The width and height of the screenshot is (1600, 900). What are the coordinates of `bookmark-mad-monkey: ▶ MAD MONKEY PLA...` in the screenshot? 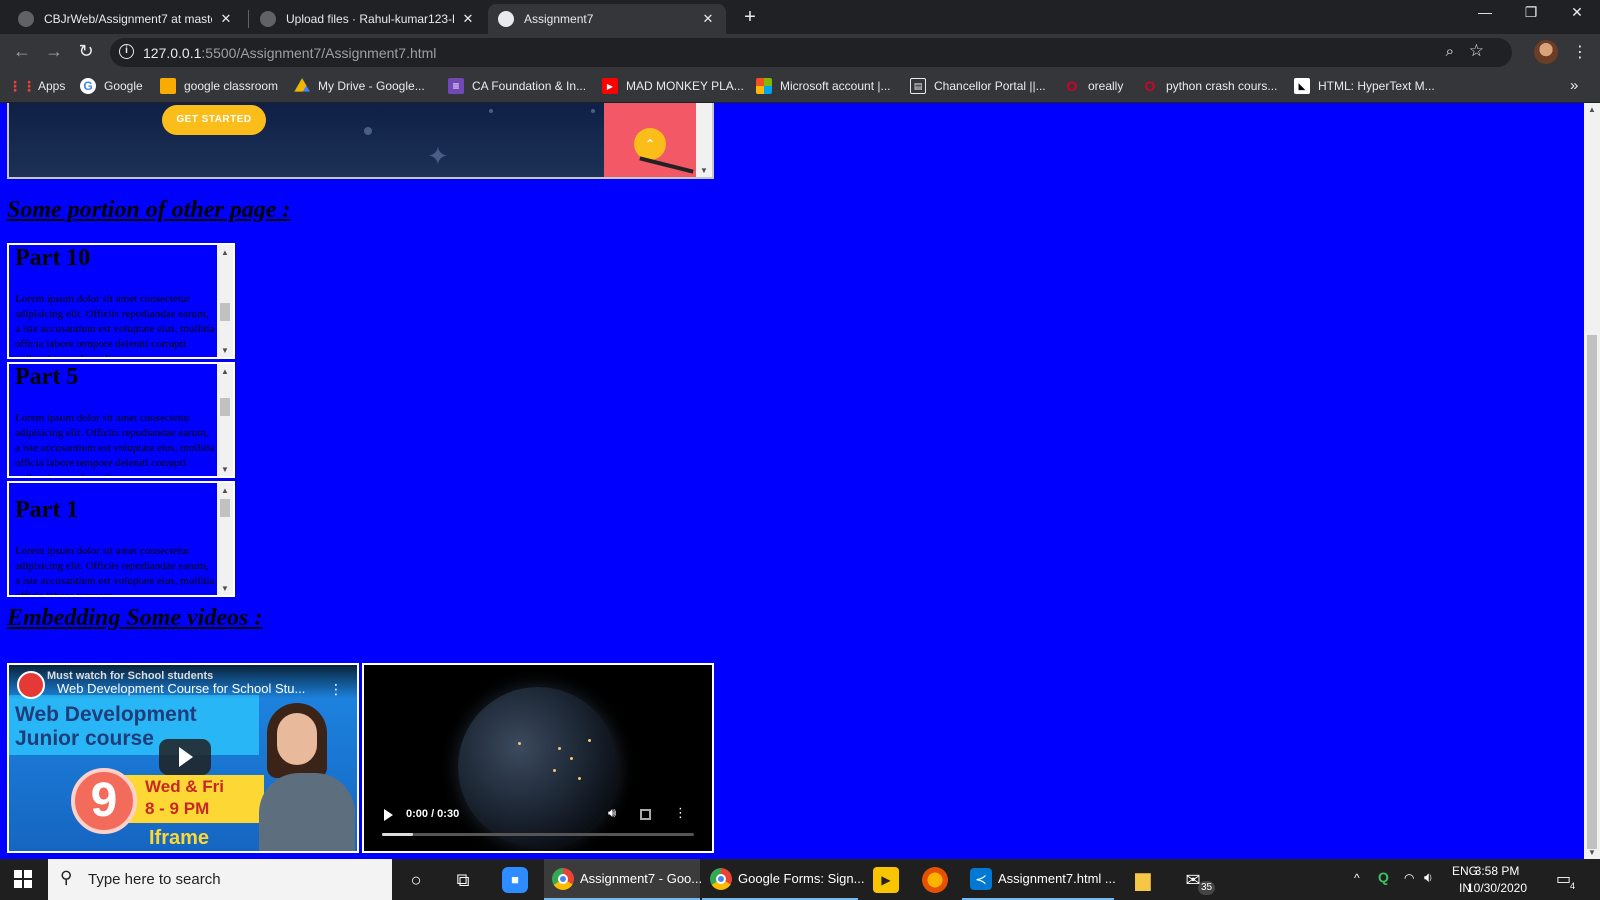 It's located at (673, 86).